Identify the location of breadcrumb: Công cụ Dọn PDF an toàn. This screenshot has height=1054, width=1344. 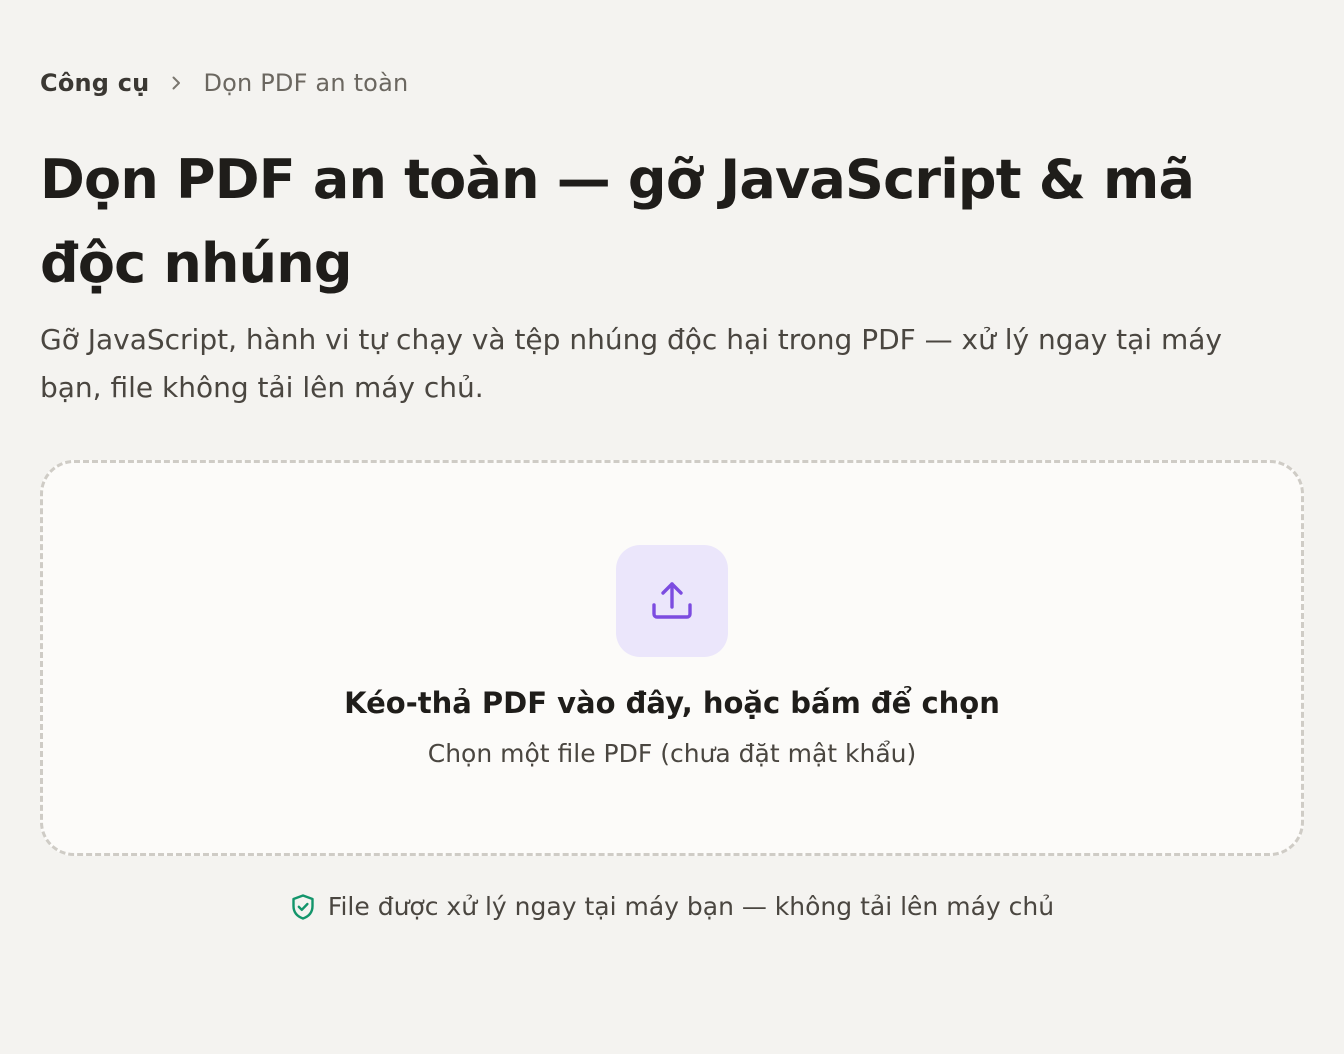
(224, 83).